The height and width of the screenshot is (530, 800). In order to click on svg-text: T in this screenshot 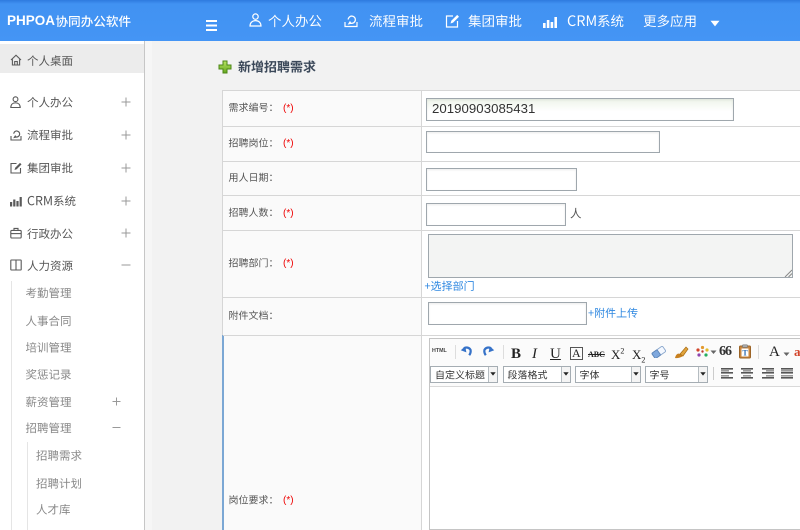, I will do `click(745, 353)`.